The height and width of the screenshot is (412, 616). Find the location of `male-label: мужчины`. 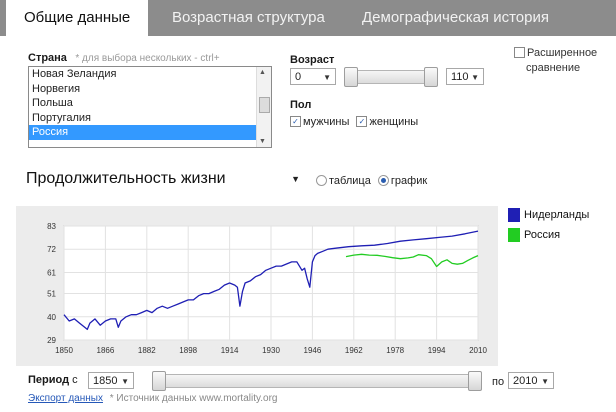

male-label: мужчины is located at coordinates (326, 122).